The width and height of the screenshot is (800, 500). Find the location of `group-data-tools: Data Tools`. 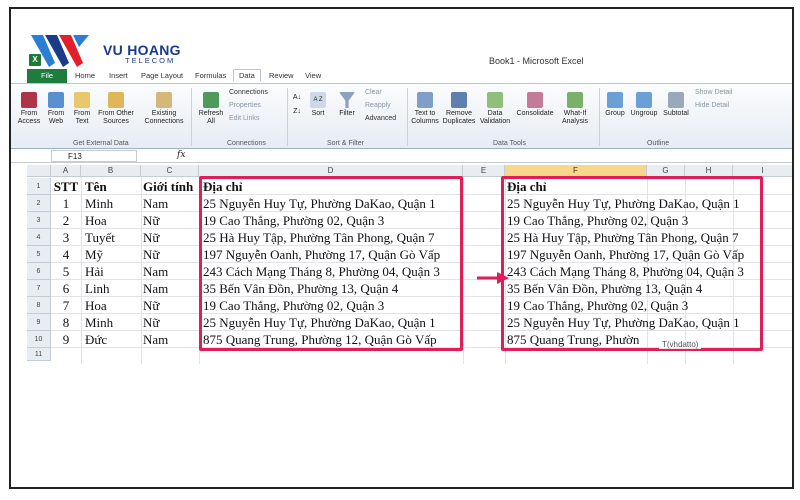

group-data-tools: Data Tools is located at coordinates (509, 143).